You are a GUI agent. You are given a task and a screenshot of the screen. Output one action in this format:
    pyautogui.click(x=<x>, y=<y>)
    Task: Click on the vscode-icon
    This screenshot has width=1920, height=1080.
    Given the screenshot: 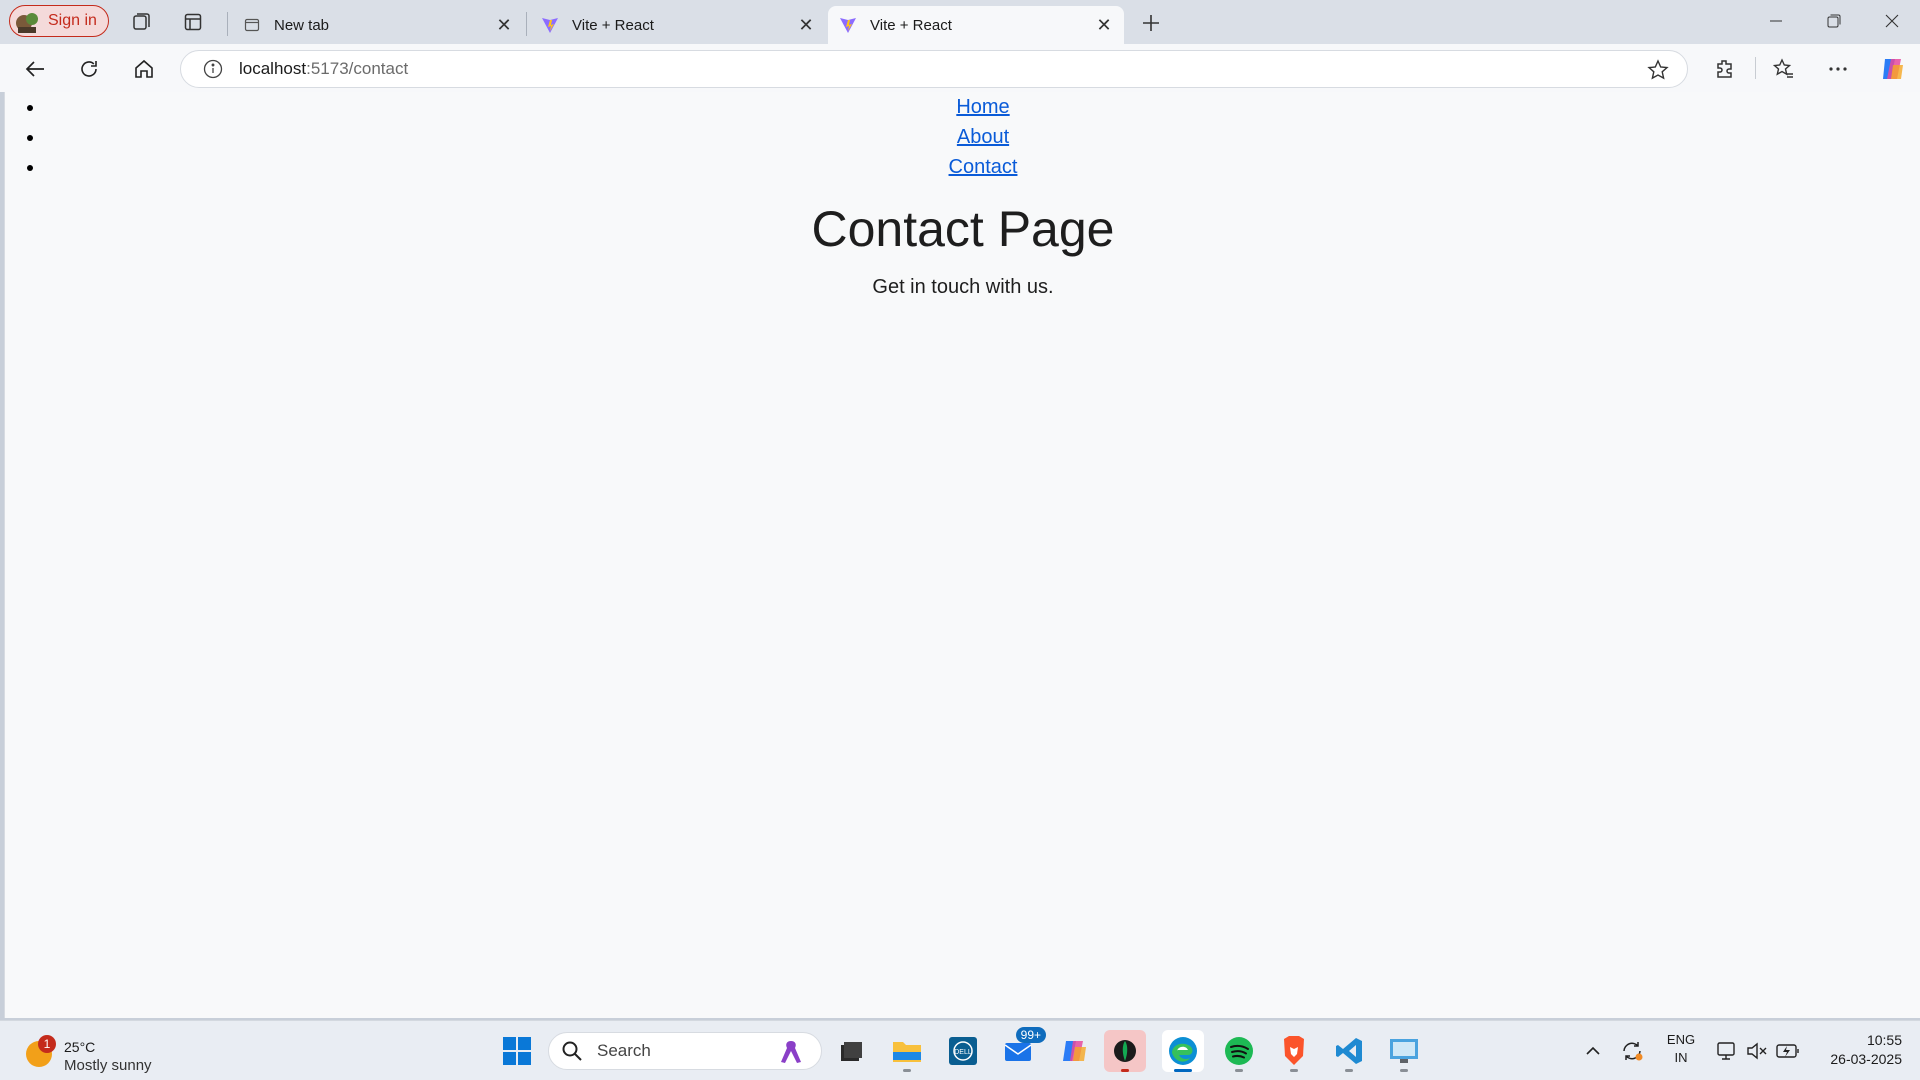 What is the action you would take?
    pyautogui.click(x=1349, y=1051)
    